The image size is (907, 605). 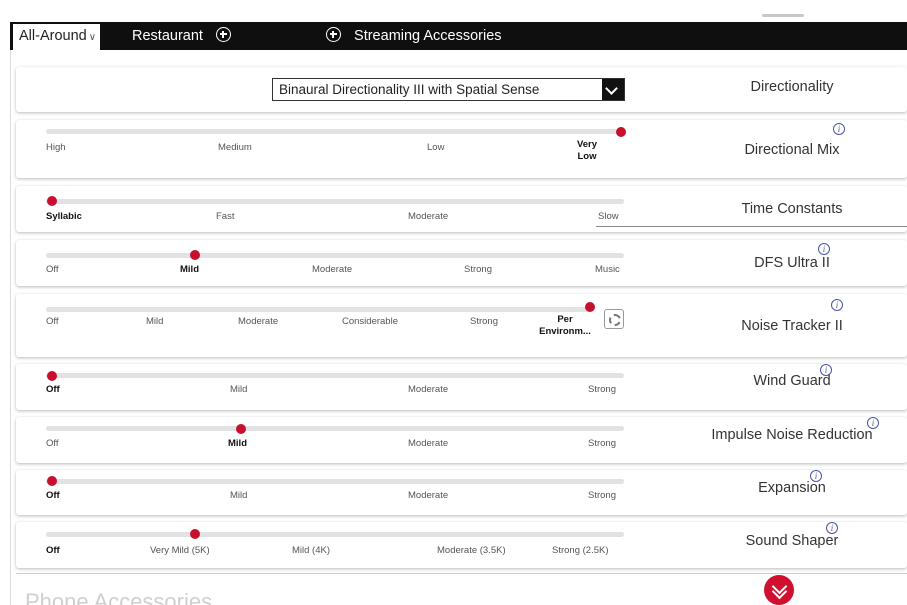 What do you see at coordinates (53, 389) in the screenshot?
I see `wind-guard-option-selected: Off` at bounding box center [53, 389].